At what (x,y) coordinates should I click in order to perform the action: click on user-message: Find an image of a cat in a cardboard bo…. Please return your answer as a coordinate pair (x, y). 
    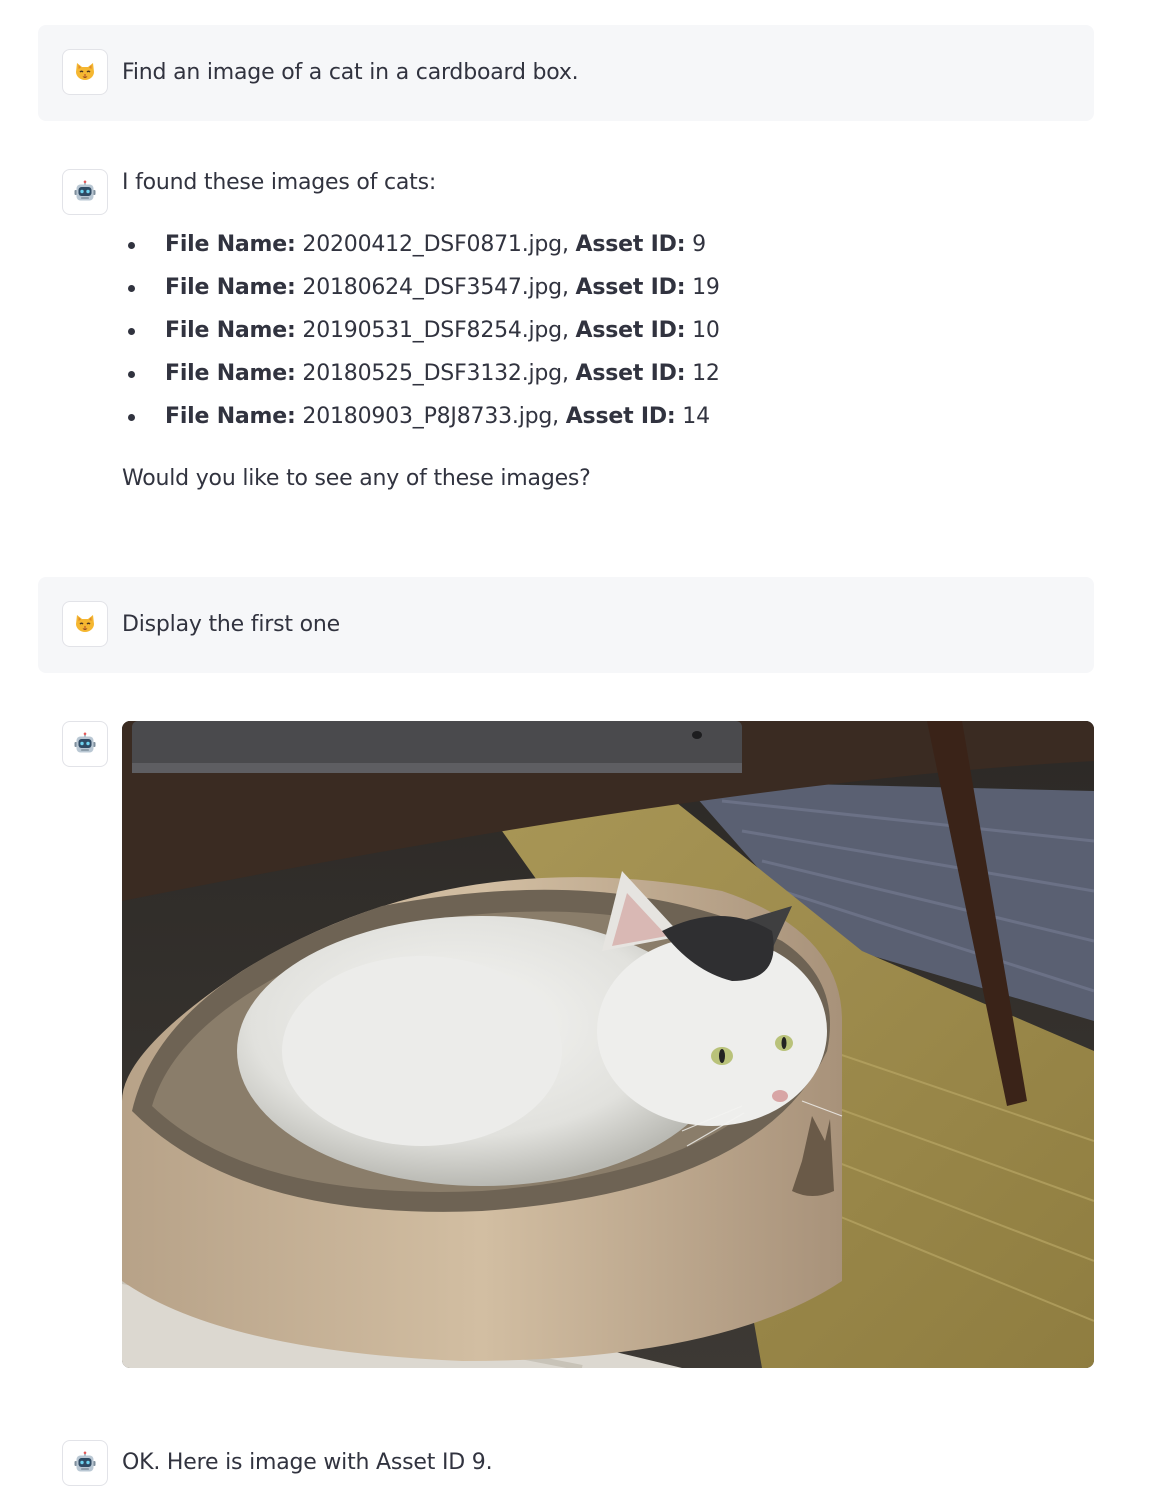
    Looking at the image, I should click on (566, 73).